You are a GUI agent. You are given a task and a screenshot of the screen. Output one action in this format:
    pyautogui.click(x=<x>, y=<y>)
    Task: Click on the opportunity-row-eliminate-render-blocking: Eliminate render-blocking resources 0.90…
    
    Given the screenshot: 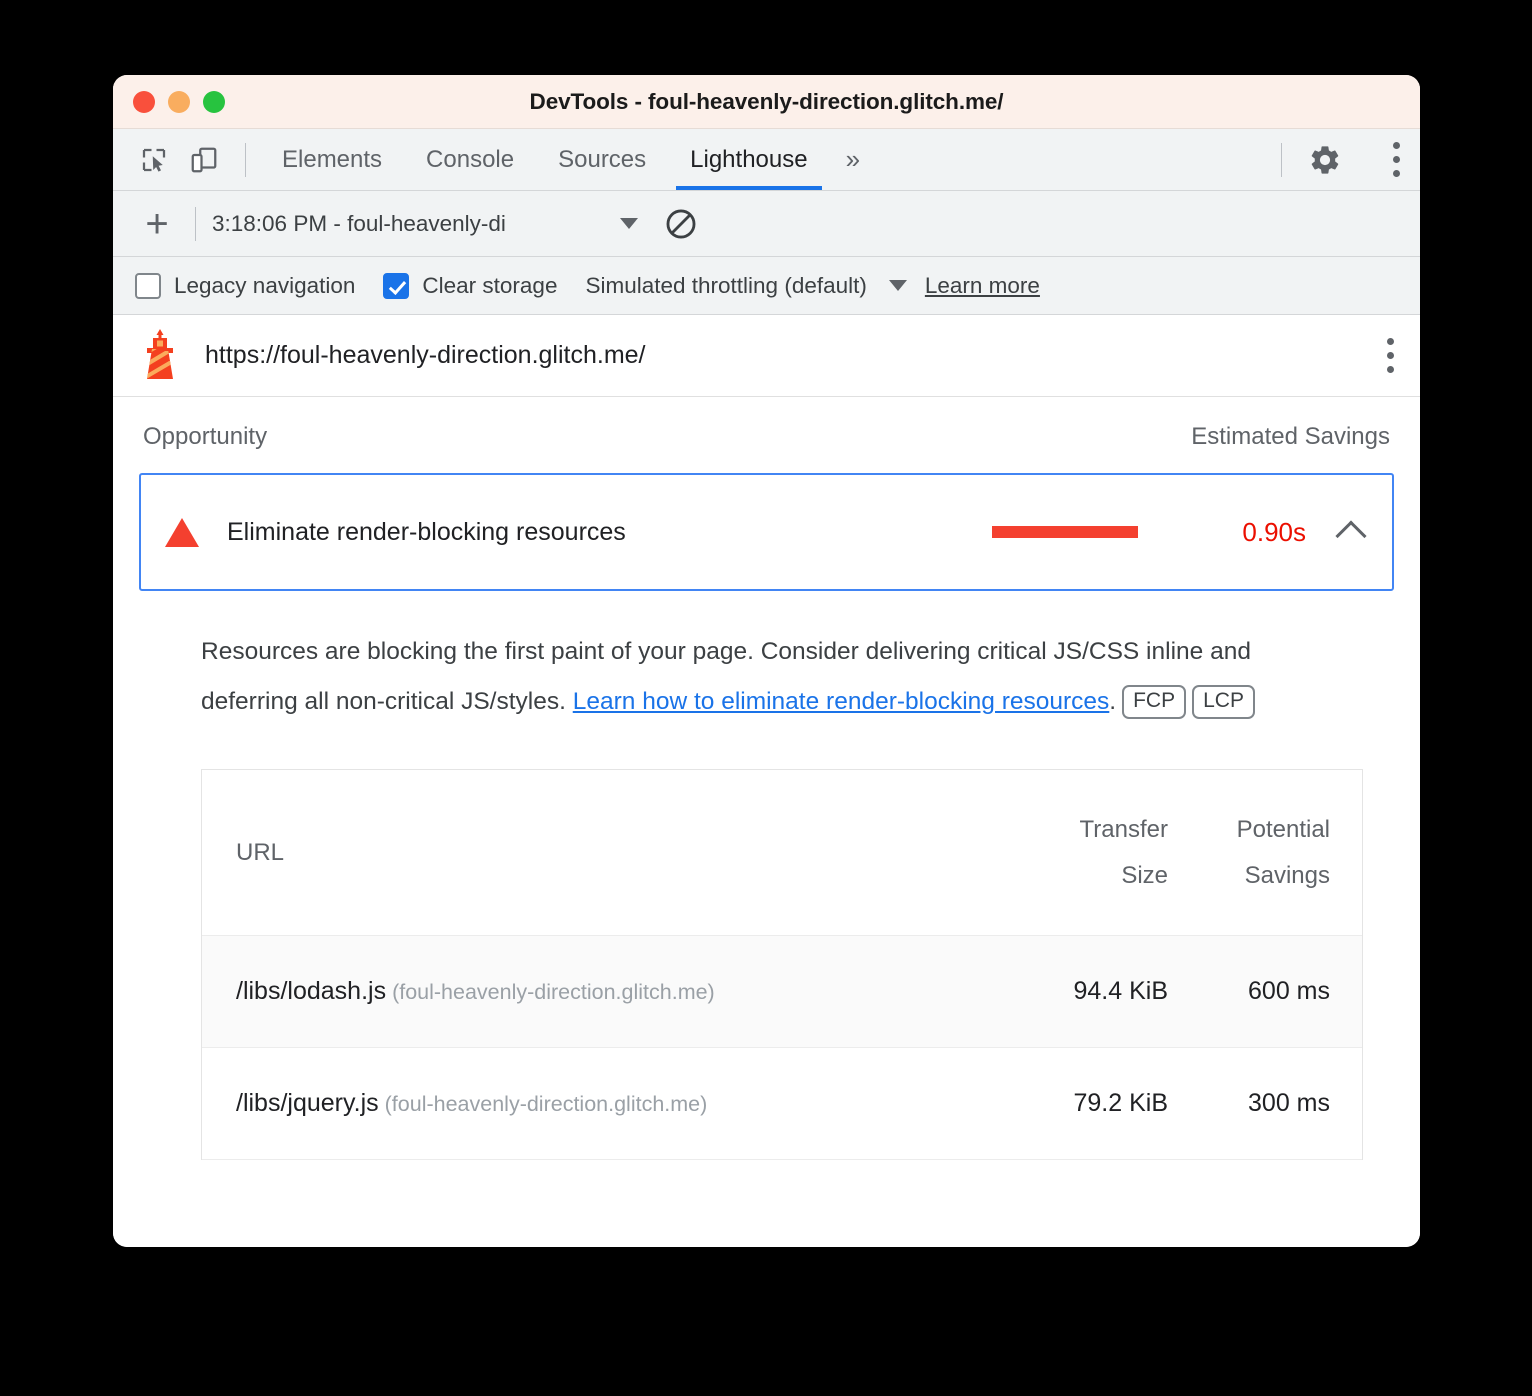 What is the action you would take?
    pyautogui.click(x=766, y=532)
    